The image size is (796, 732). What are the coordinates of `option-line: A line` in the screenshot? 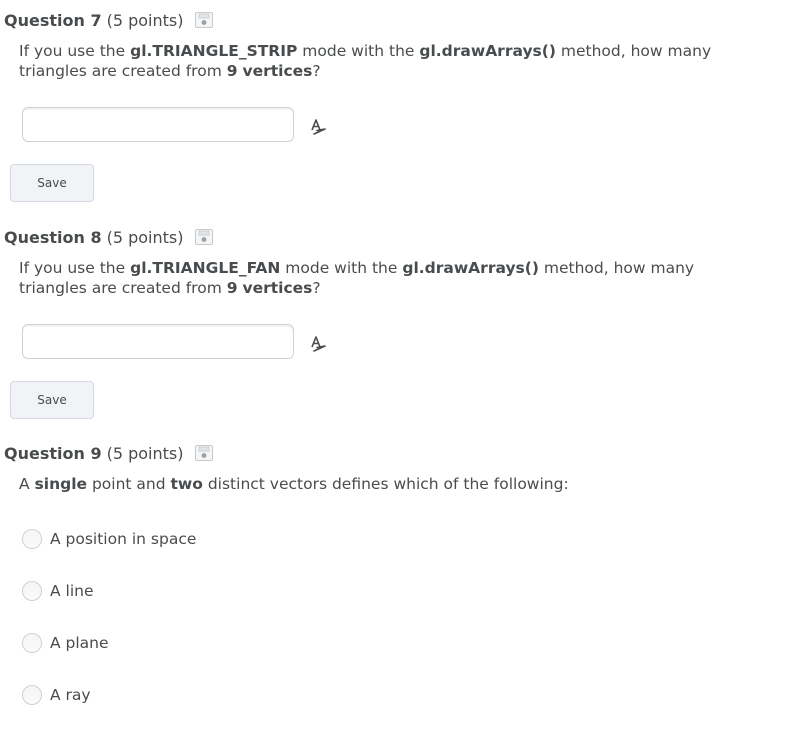 It's located at (58, 591).